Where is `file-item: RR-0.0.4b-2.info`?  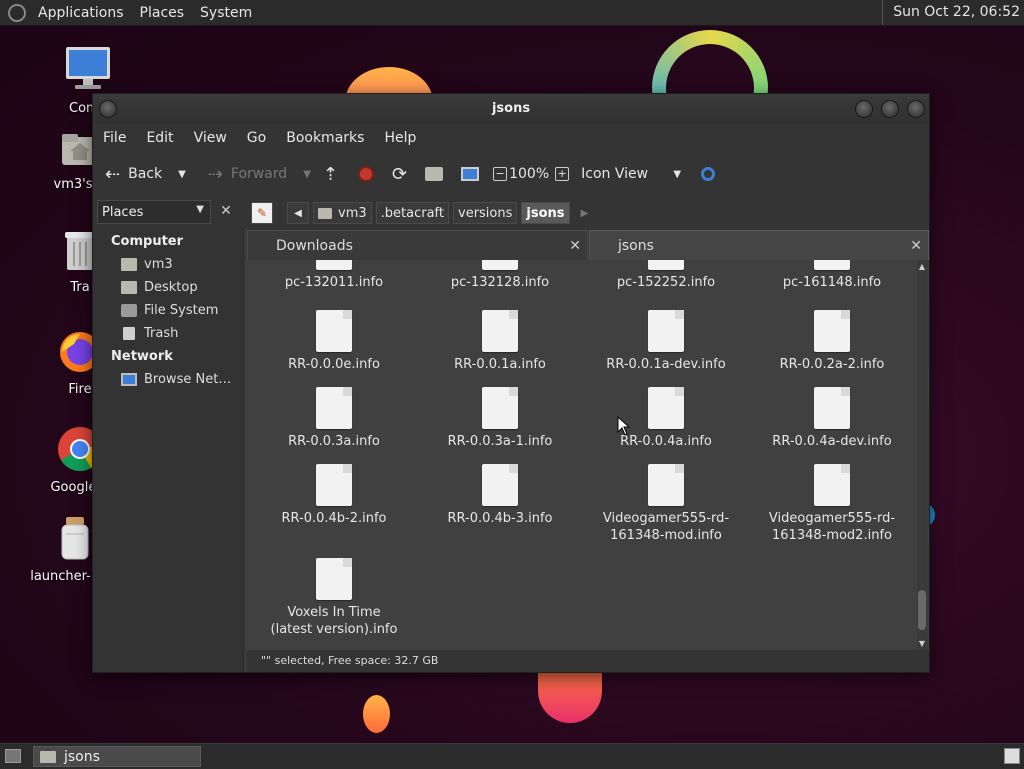
file-item: RR-0.0.4b-2.info is located at coordinates (334, 495).